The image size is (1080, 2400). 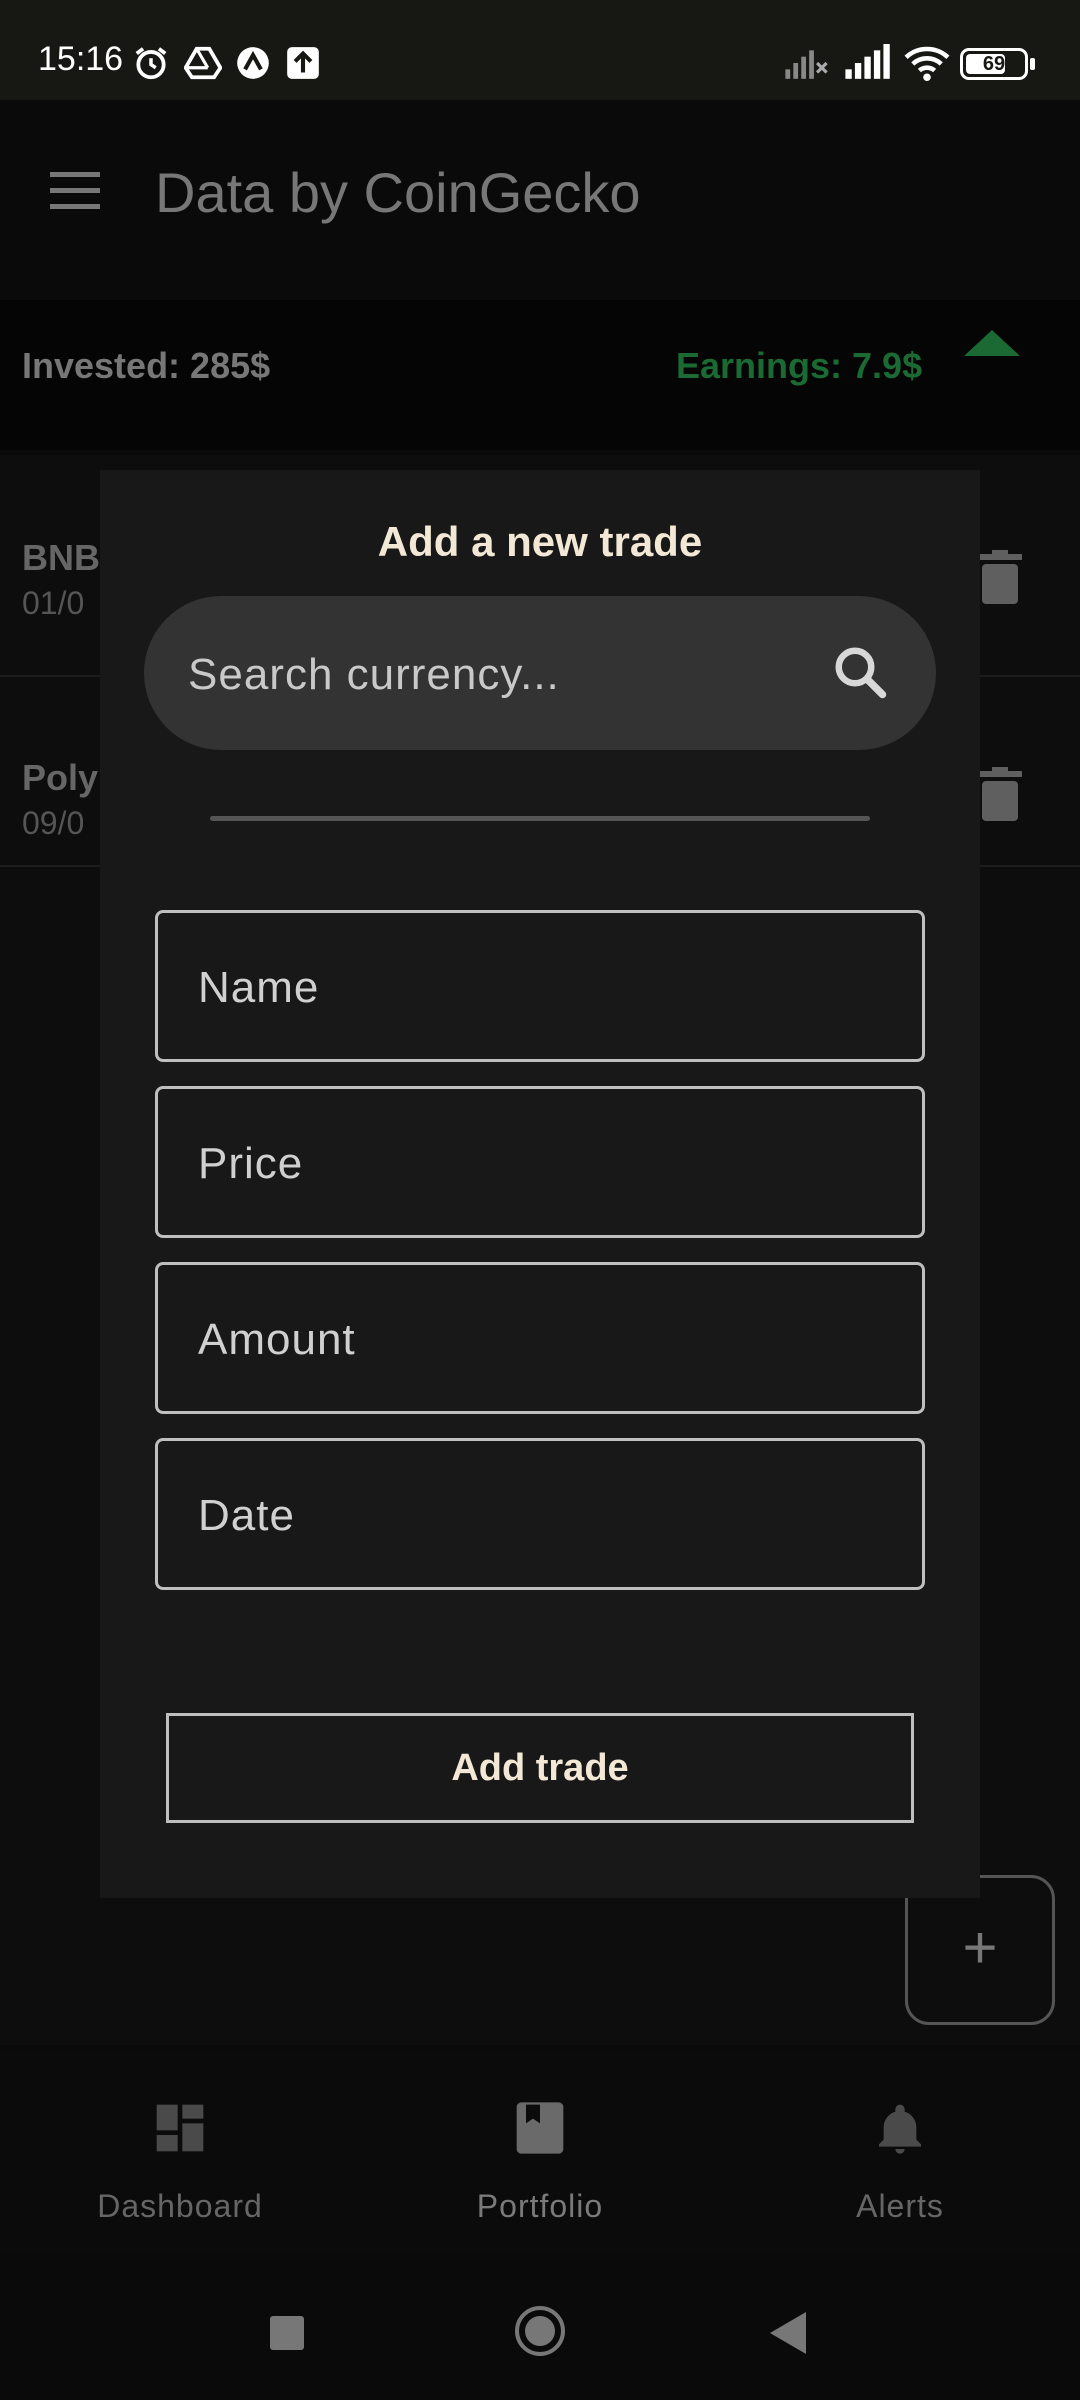 What do you see at coordinates (60, 777) in the screenshot?
I see `trade-name: Poly` at bounding box center [60, 777].